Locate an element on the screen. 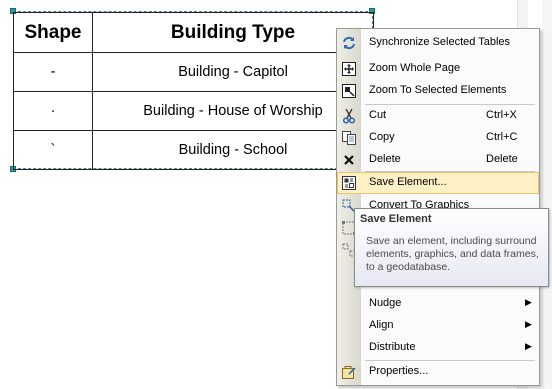  menu-item-distribute: Distribute ▶ is located at coordinates (438, 348).